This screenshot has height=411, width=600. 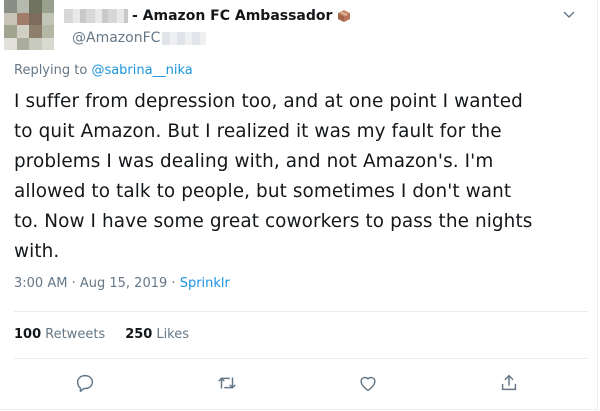 I want to click on tweet-text-line: with., so click(x=37, y=251).